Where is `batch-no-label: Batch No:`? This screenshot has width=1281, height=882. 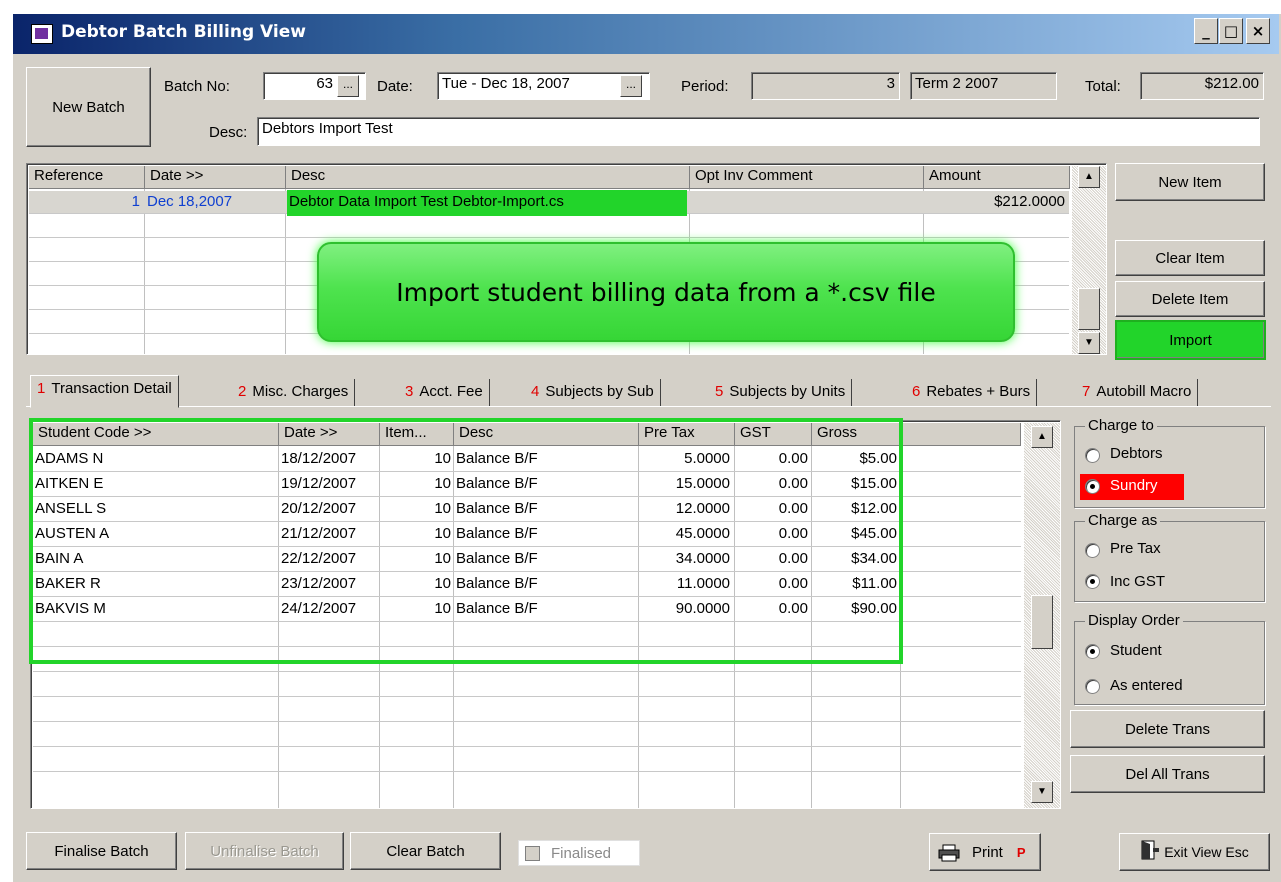
batch-no-label: Batch No: is located at coordinates (197, 86).